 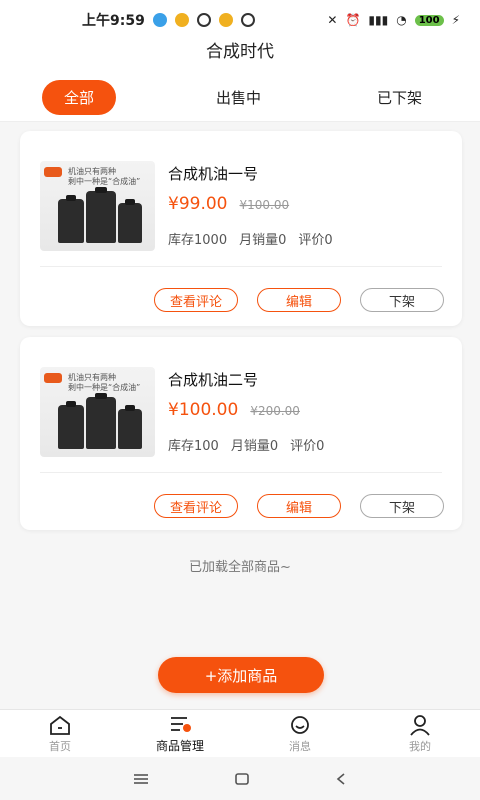 I want to click on status-right: ✕ ⏰ ▮▮▮ ◔ 100 ⚡, so click(x=393, y=20).